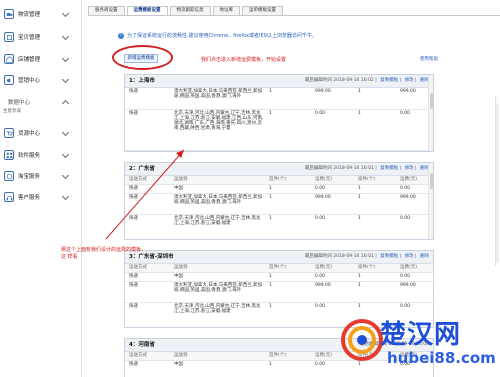 This screenshot has width=500, height=377. I want to click on logo-icon, so click(362, 340).